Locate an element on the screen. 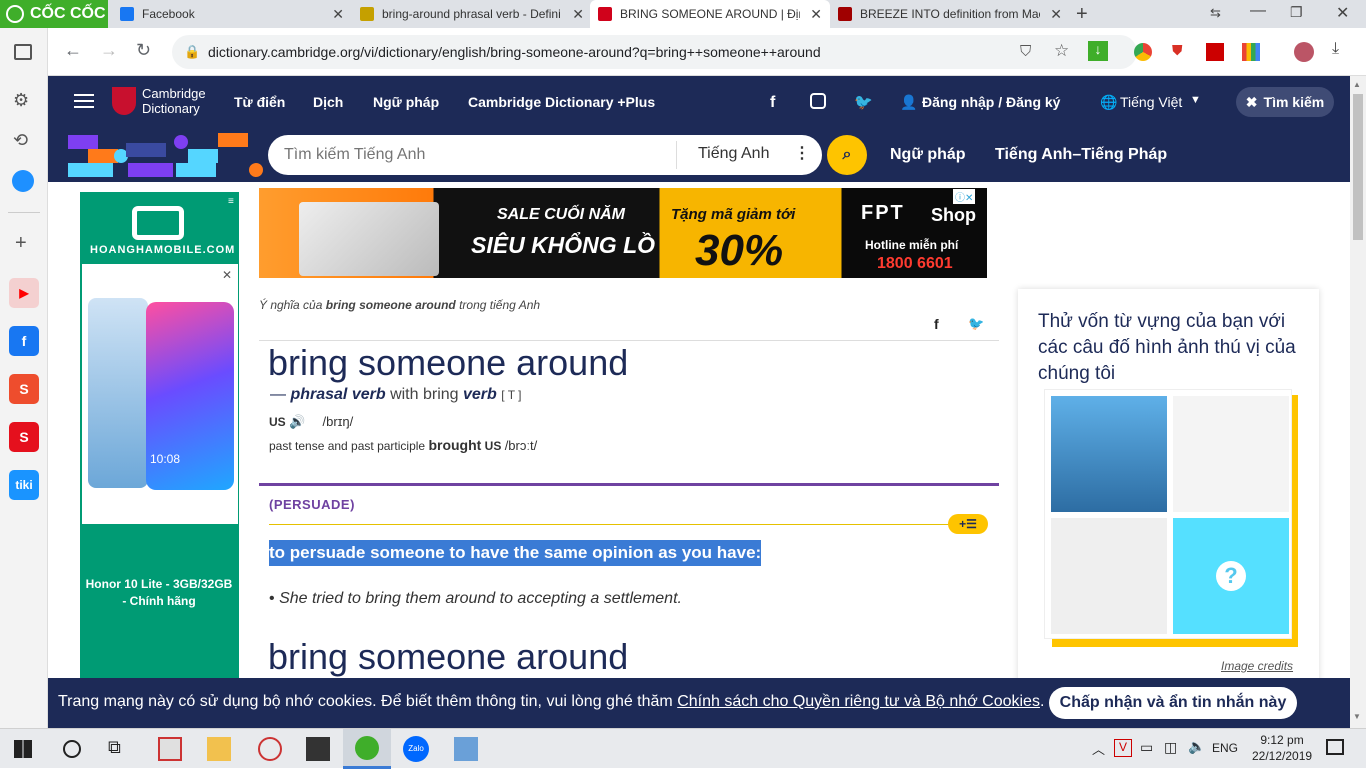 This screenshot has height=769, width=1366. nav-plus: Cambridge Dictionary +Plus is located at coordinates (561, 102).